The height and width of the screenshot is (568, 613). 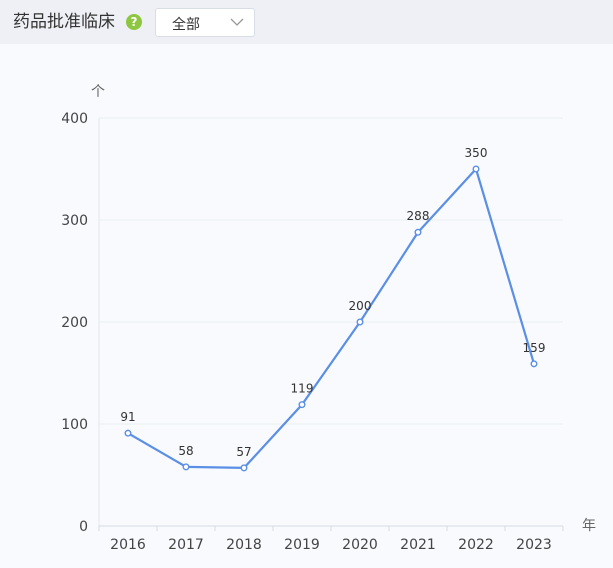 I want to click on data-label: 57, so click(x=243, y=452).